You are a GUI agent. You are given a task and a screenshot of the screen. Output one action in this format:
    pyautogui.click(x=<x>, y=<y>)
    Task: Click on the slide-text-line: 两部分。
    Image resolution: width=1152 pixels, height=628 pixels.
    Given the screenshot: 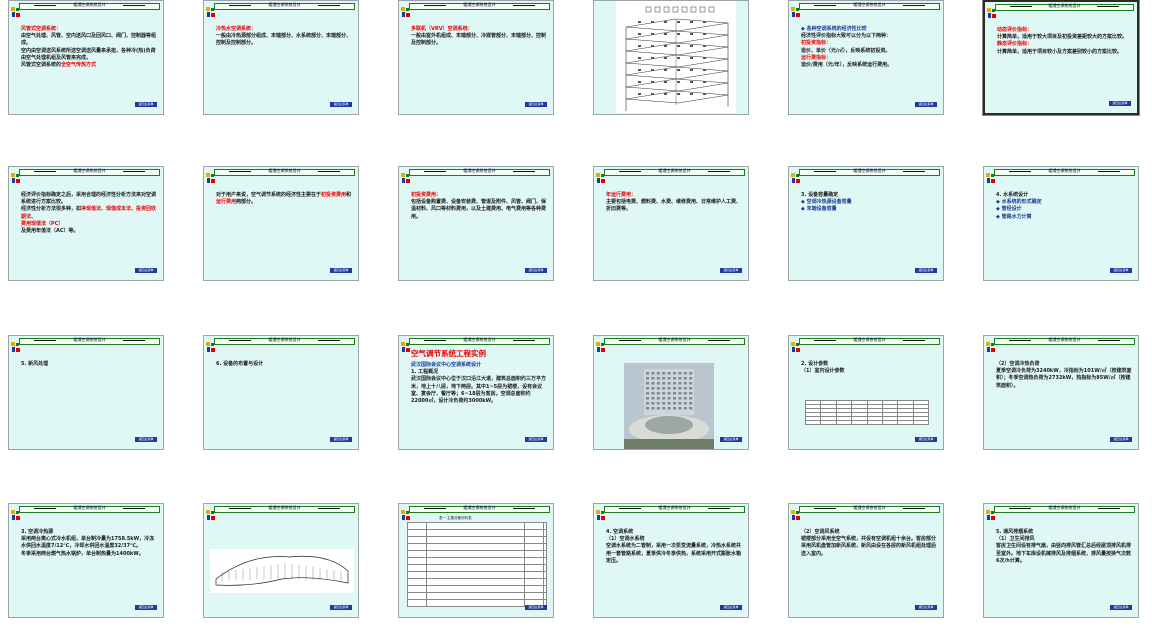 What is the action you would take?
    pyautogui.click(x=246, y=202)
    